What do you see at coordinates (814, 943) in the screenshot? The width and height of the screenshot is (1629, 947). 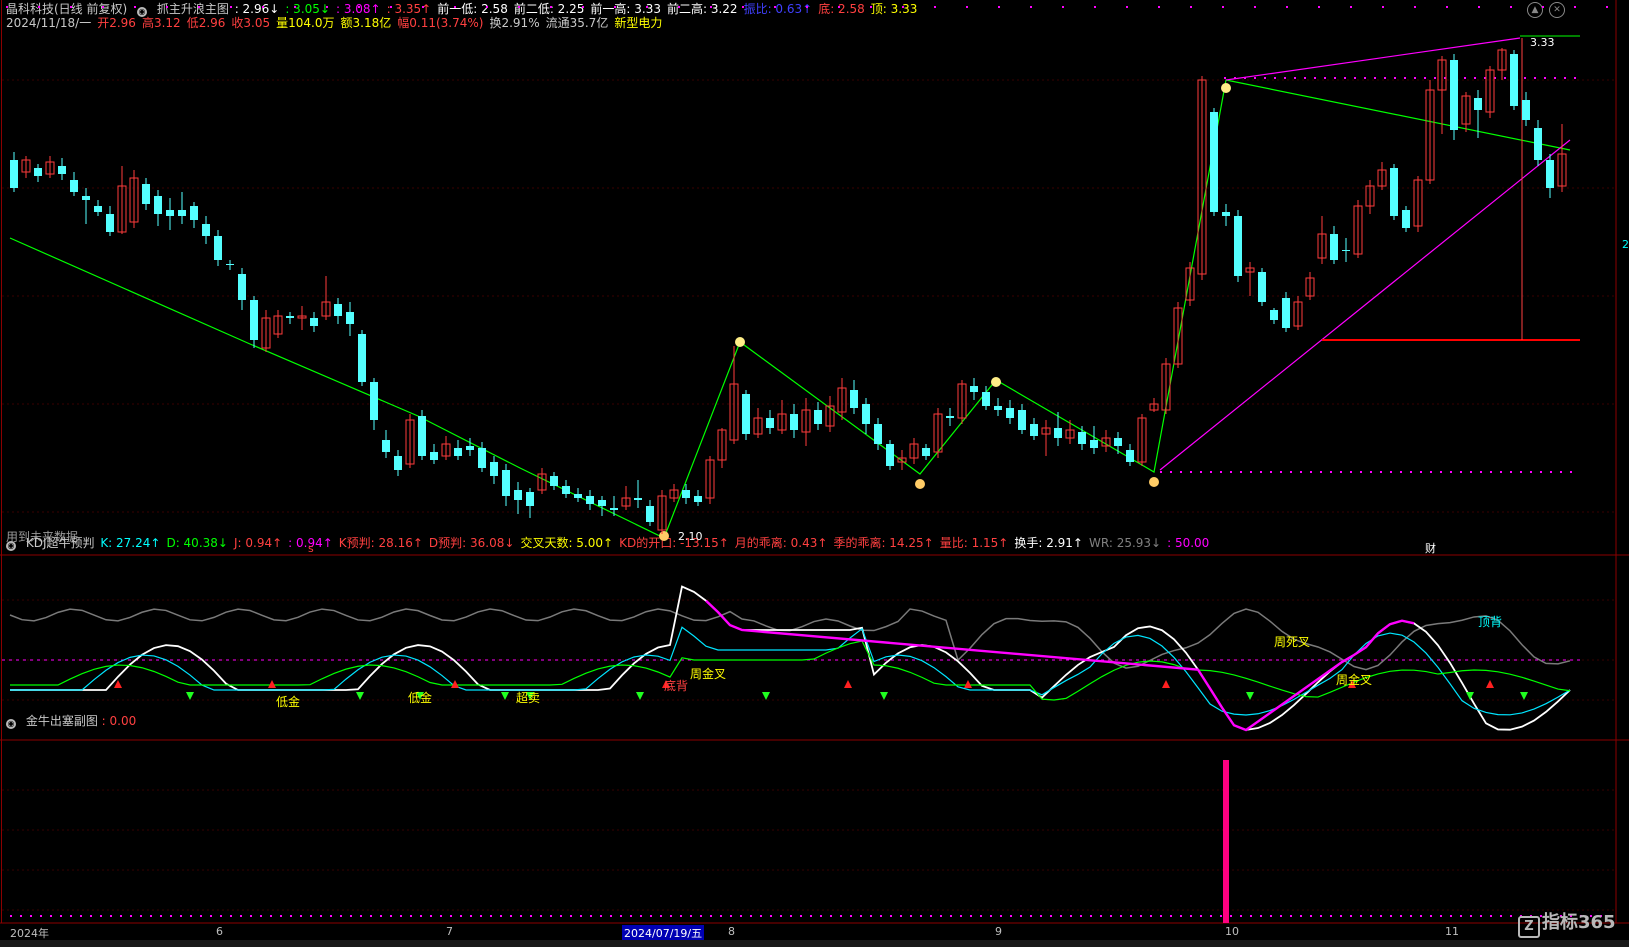 I see `bottom-toolbar` at bounding box center [814, 943].